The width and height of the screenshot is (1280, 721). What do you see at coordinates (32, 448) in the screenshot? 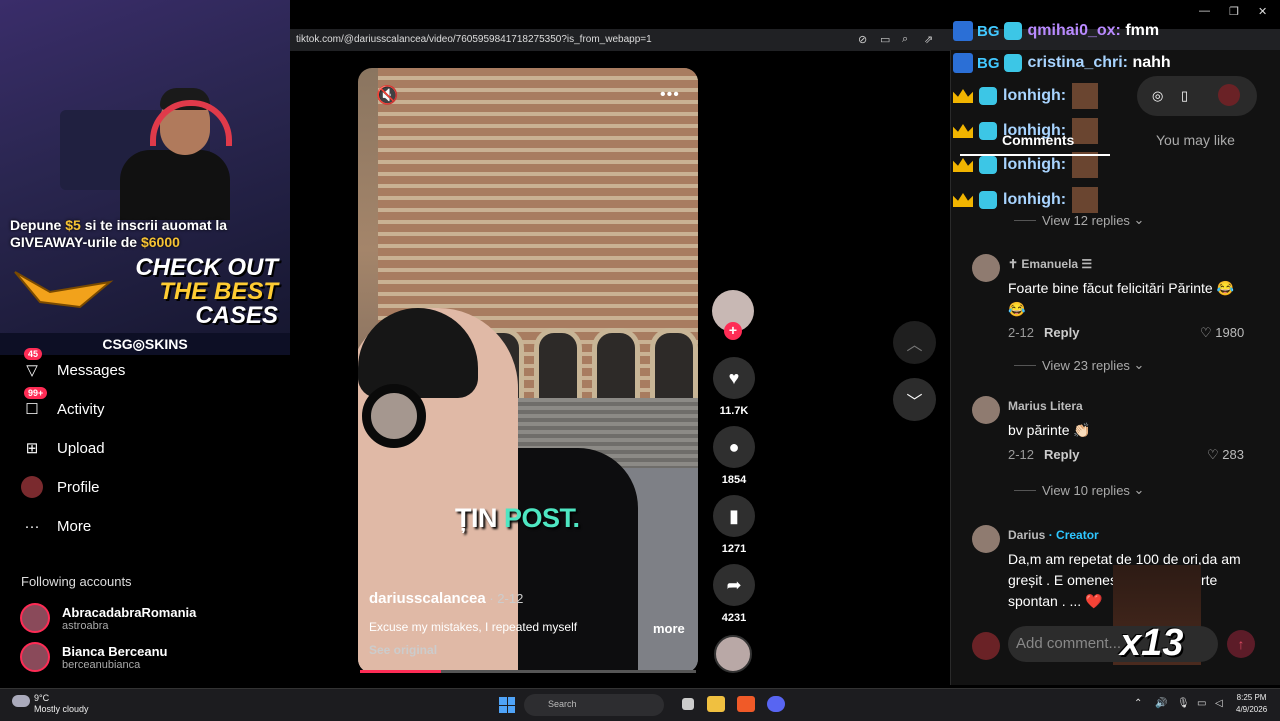
I see `upload-icon: ⊞` at bounding box center [32, 448].